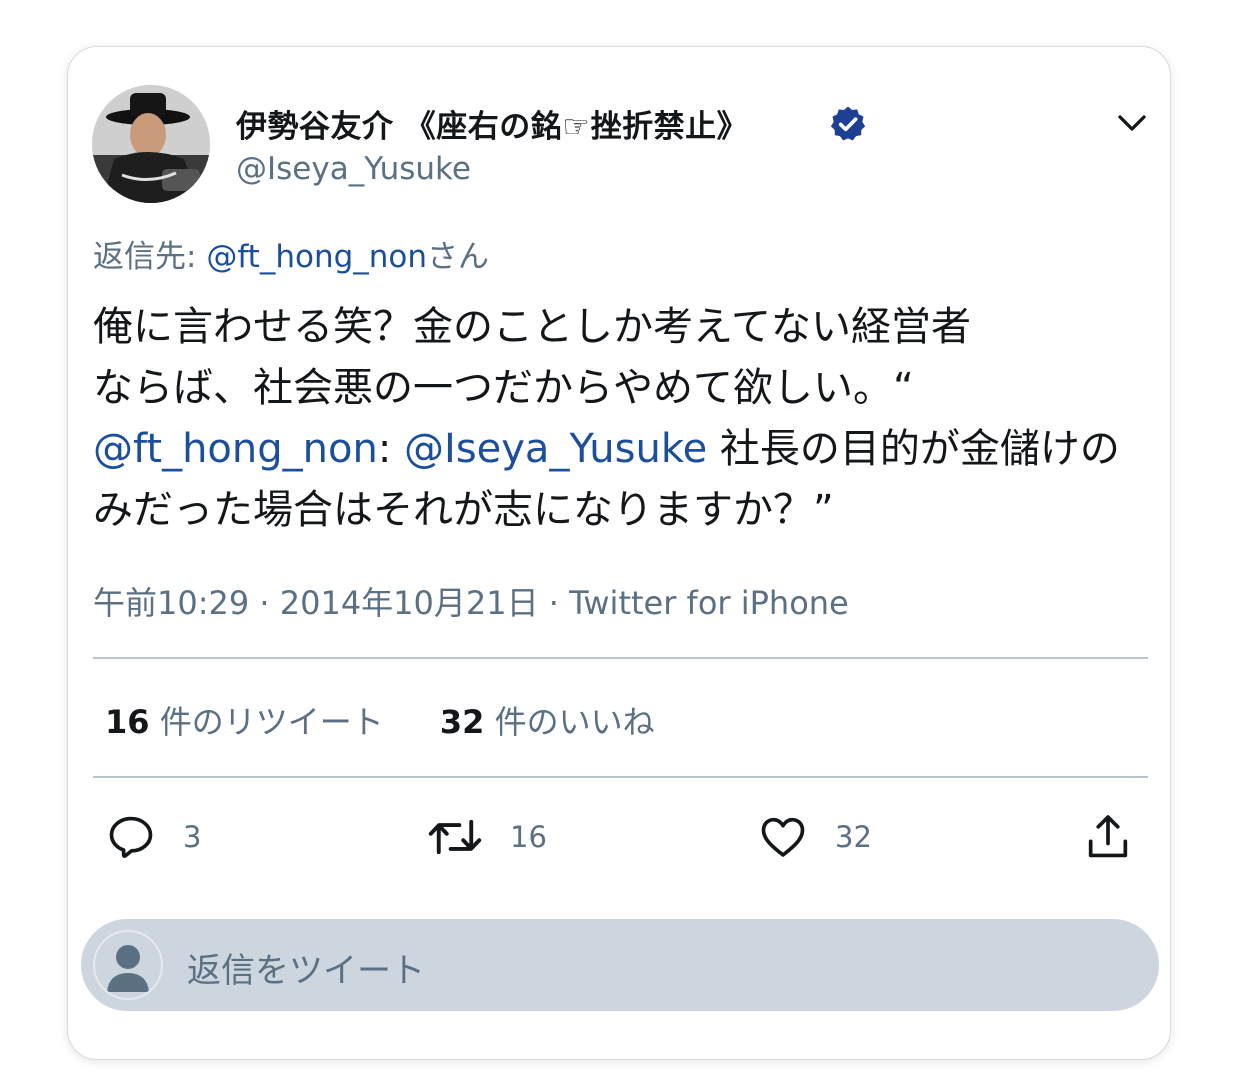 The image size is (1240, 1084). I want to click on tweet-text-segment: 社長の目的が金儲けの, so click(913, 449).